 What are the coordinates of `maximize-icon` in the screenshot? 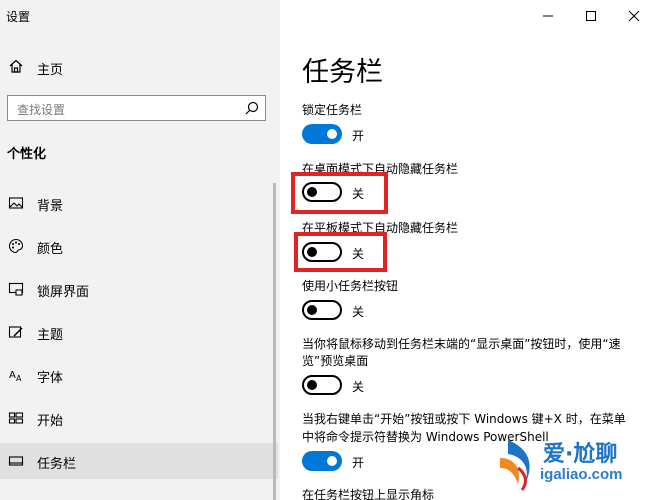 It's located at (591, 16).